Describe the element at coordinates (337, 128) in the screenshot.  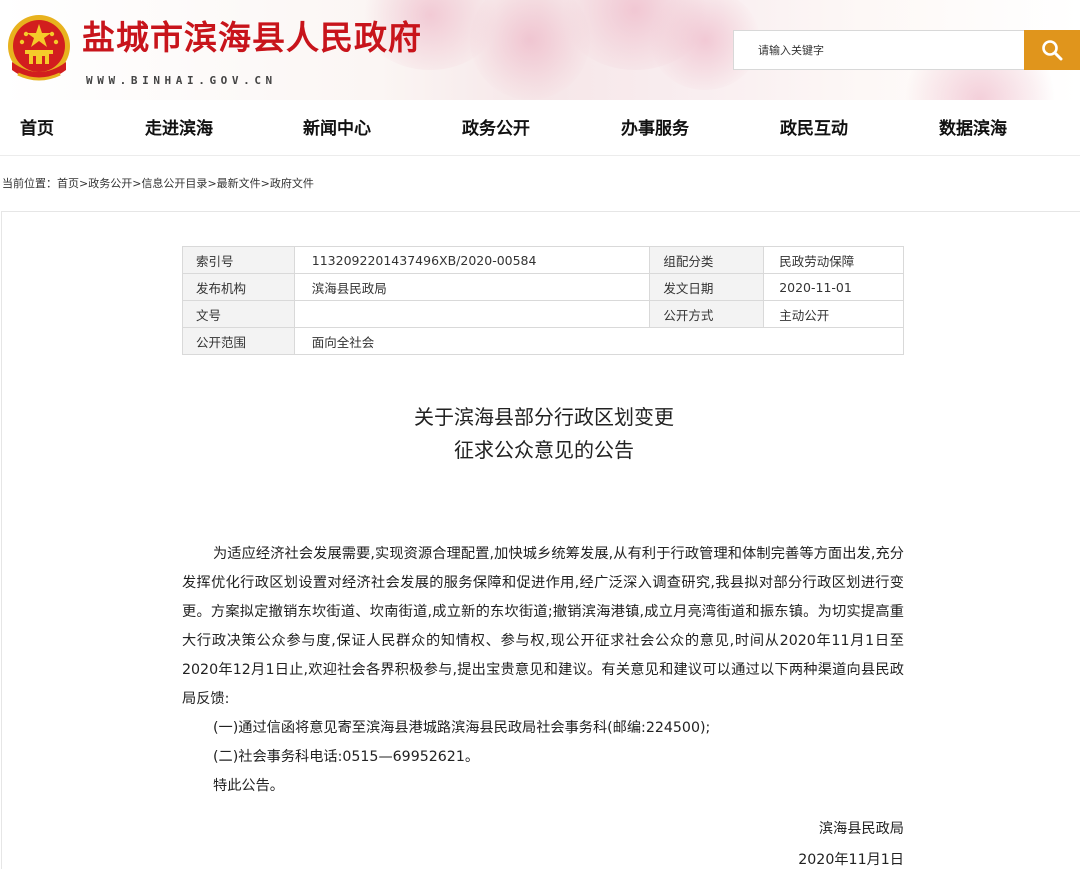
I see `nav-item-news: 新闻中心` at that location.